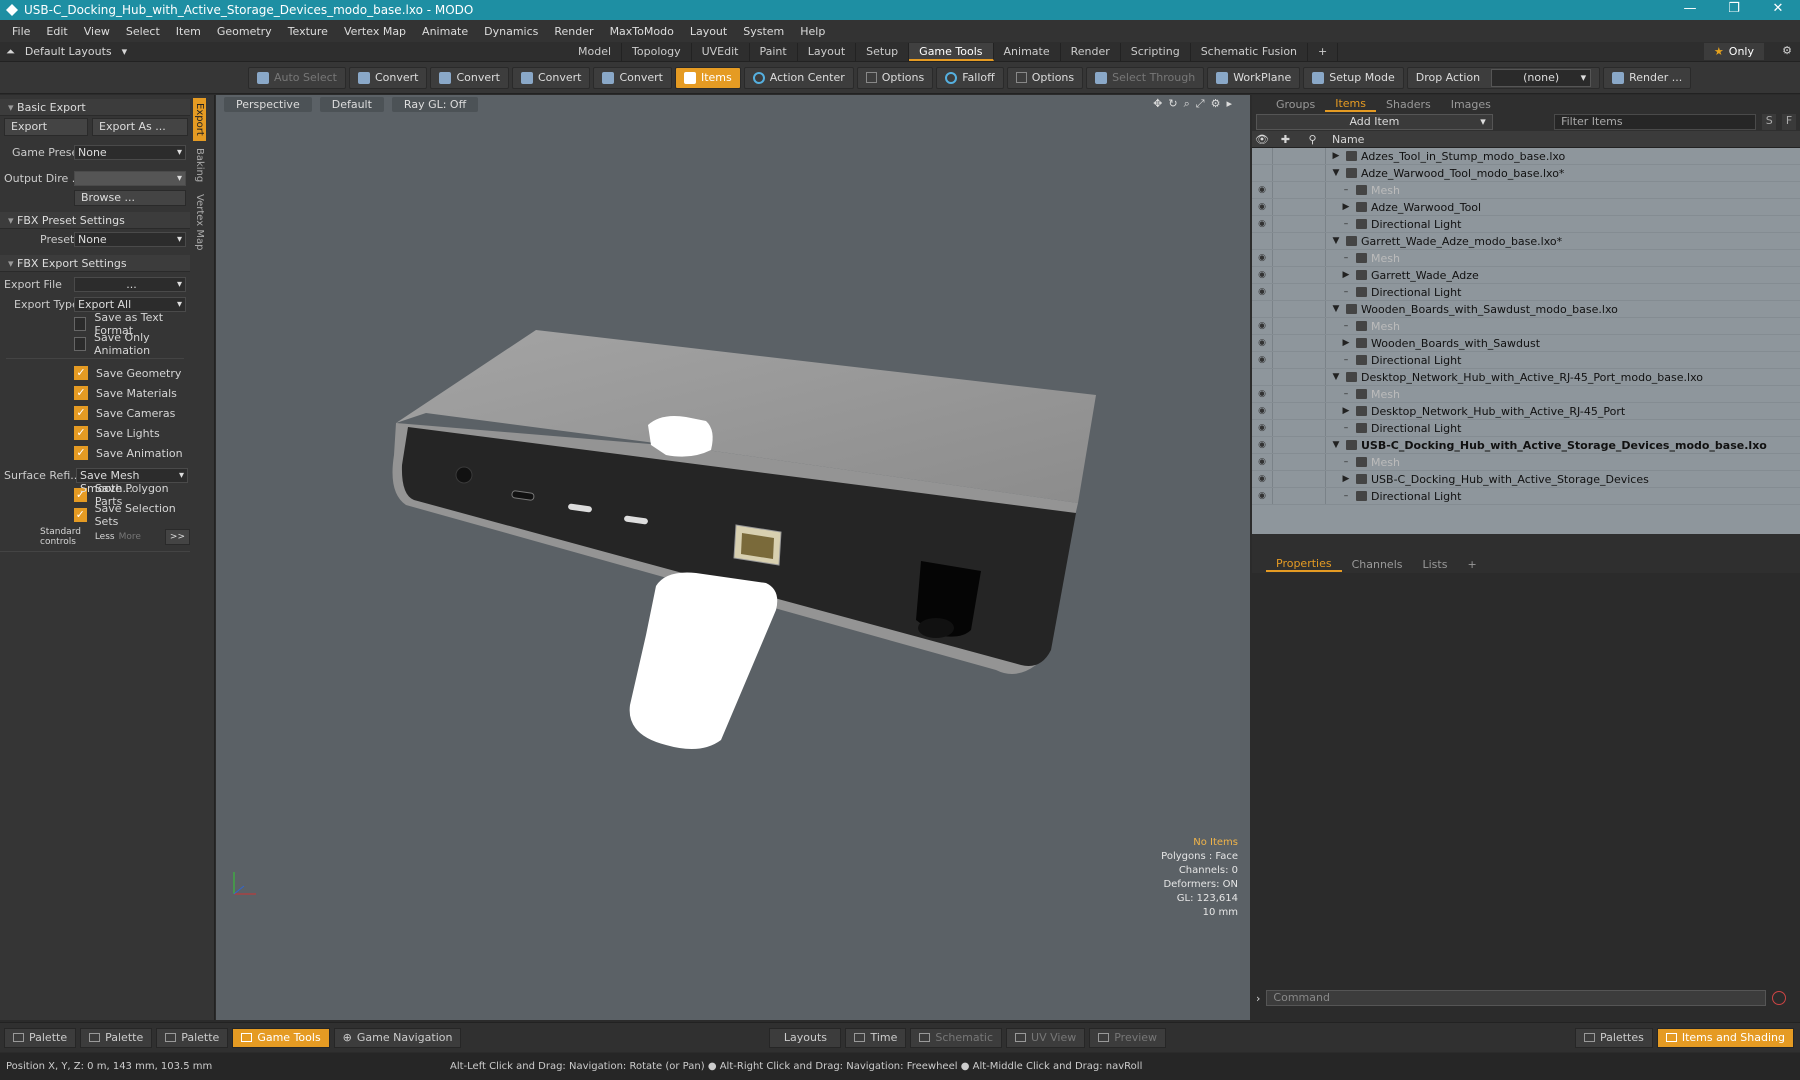  Describe the element at coordinates (511, 31) in the screenshot. I see `menu-dynamics: Dynamics` at that location.